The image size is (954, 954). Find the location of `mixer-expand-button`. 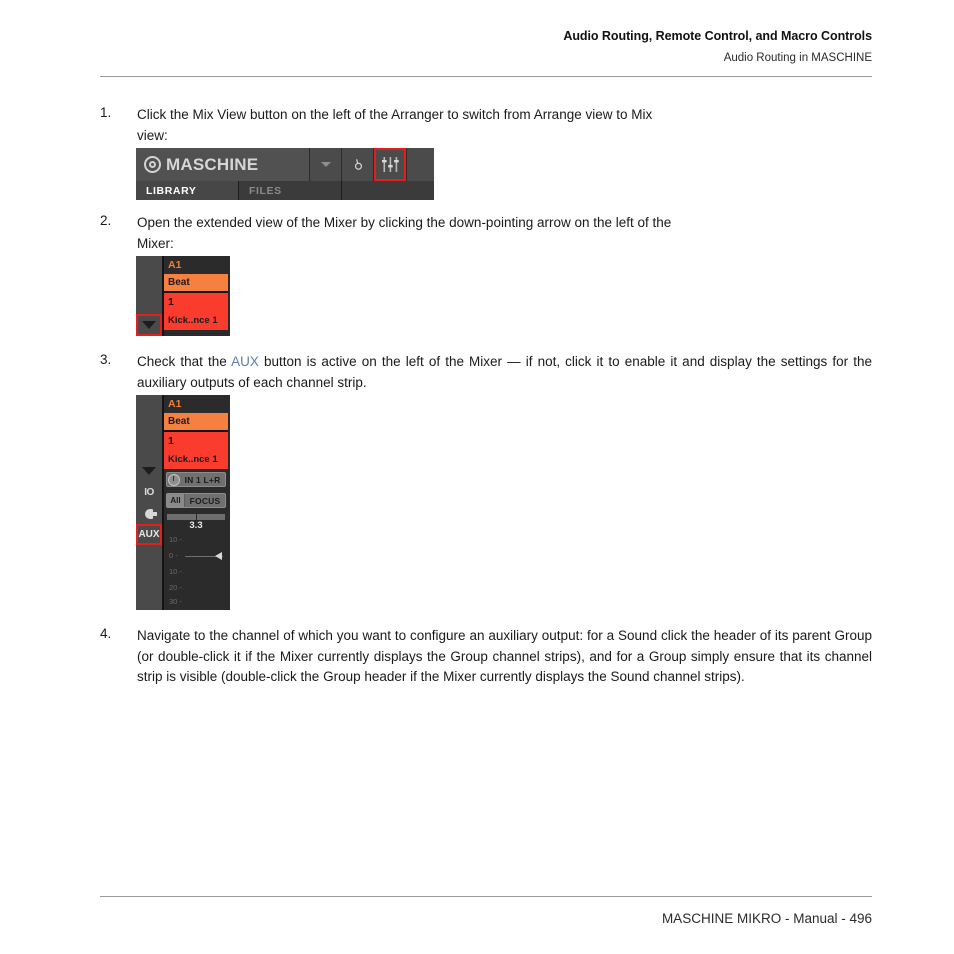

mixer-expand-button is located at coordinates (149, 325).